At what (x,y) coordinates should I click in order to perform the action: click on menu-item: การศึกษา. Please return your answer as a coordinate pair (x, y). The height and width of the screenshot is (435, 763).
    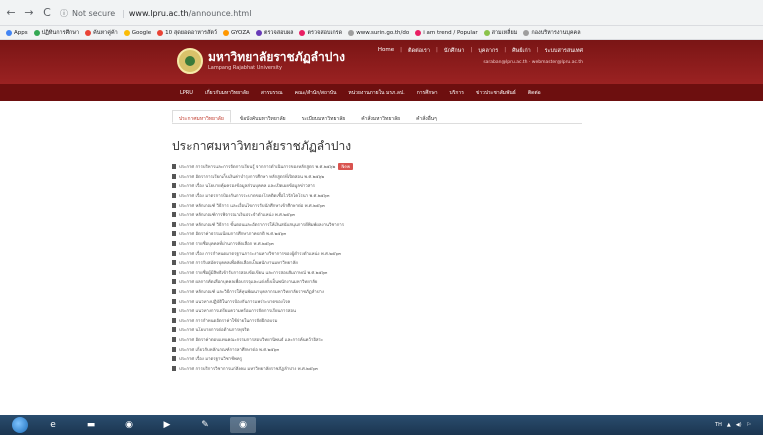
    Looking at the image, I should click on (427, 93).